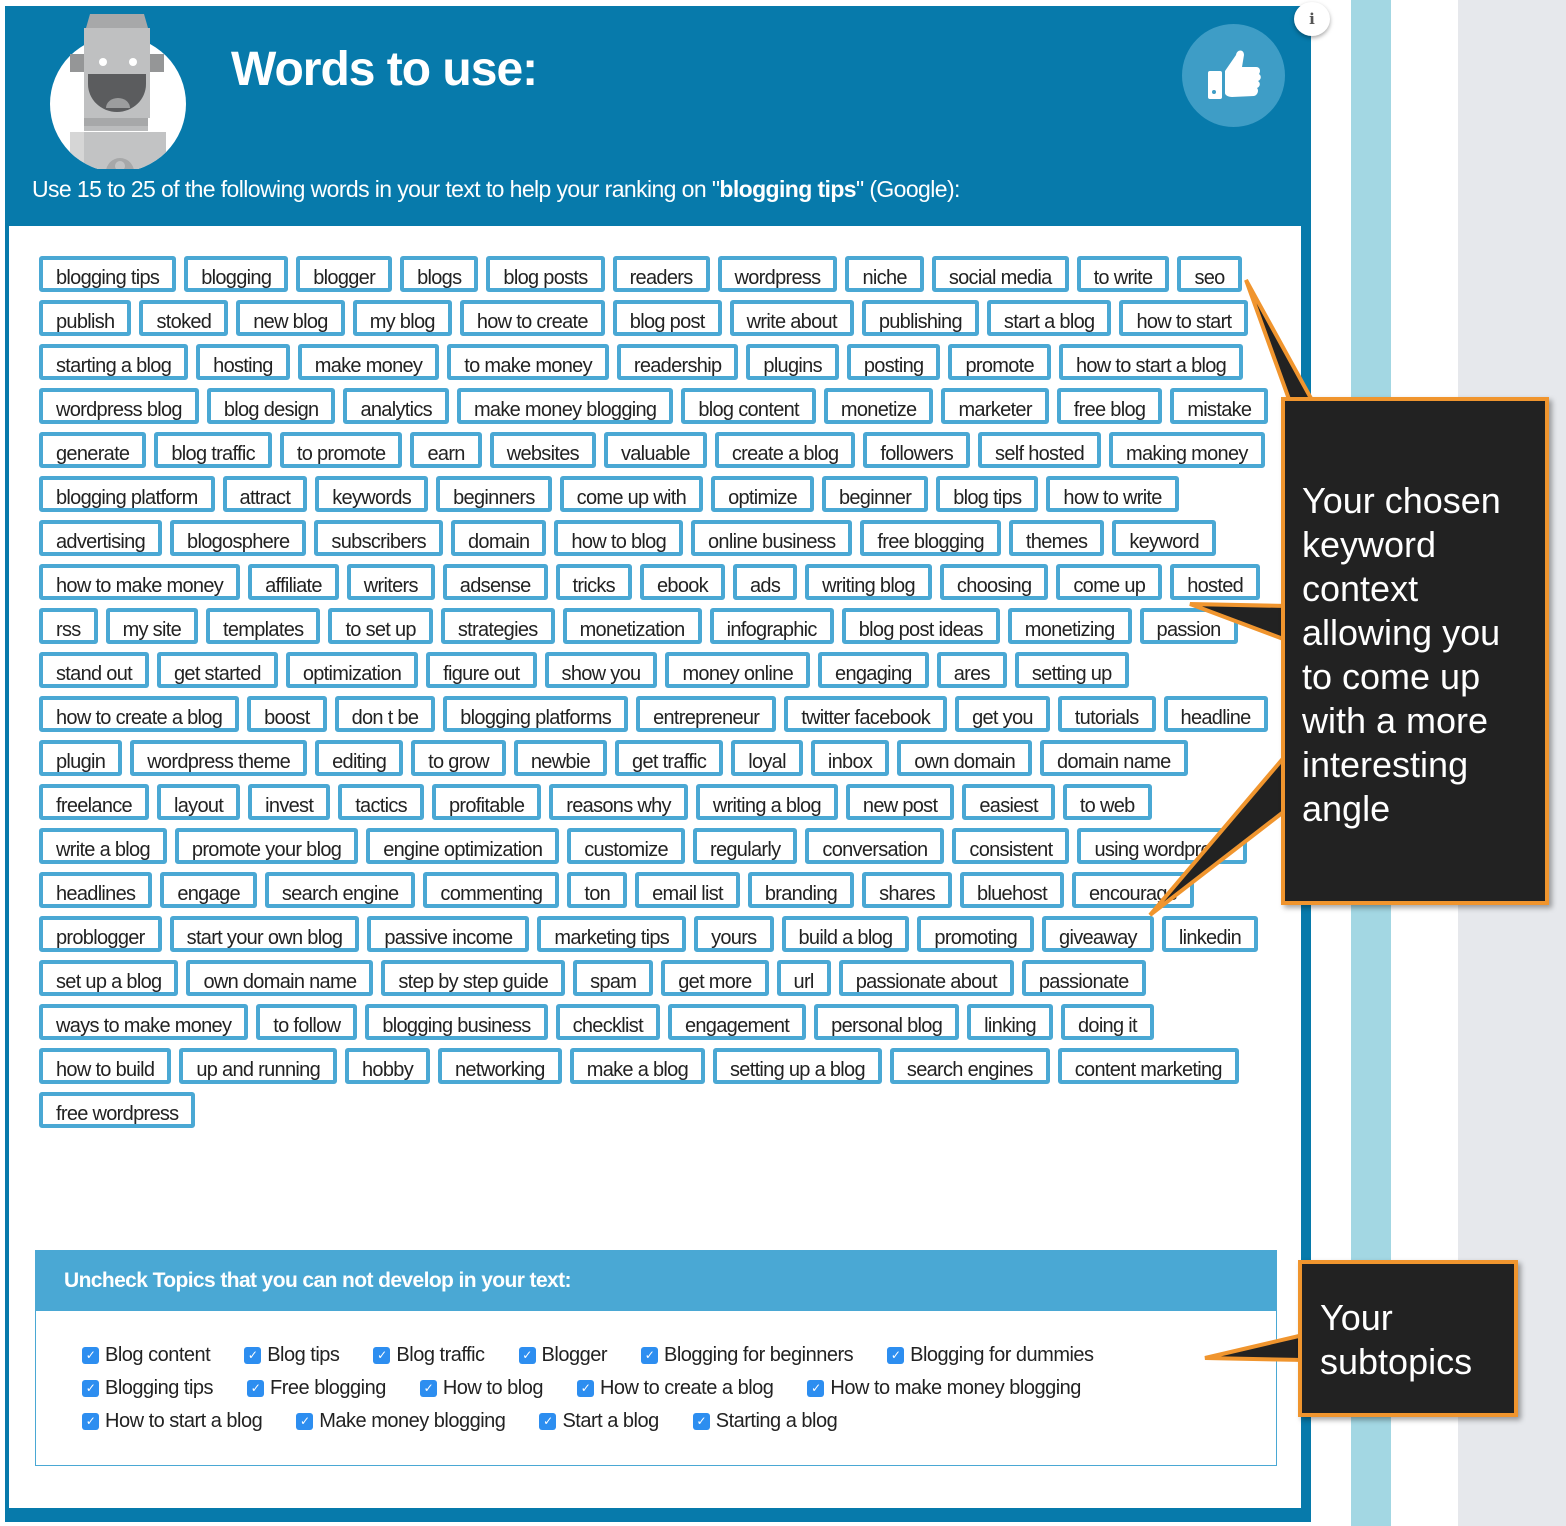 The width and height of the screenshot is (1566, 1526). Describe the element at coordinates (767, 758) in the screenshot. I see `word-tag: loyal` at that location.